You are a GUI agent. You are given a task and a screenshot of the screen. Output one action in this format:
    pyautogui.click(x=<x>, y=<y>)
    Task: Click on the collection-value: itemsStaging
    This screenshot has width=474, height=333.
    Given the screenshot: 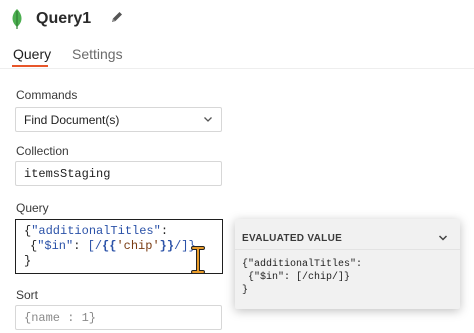 What is the action you would take?
    pyautogui.click(x=67, y=174)
    